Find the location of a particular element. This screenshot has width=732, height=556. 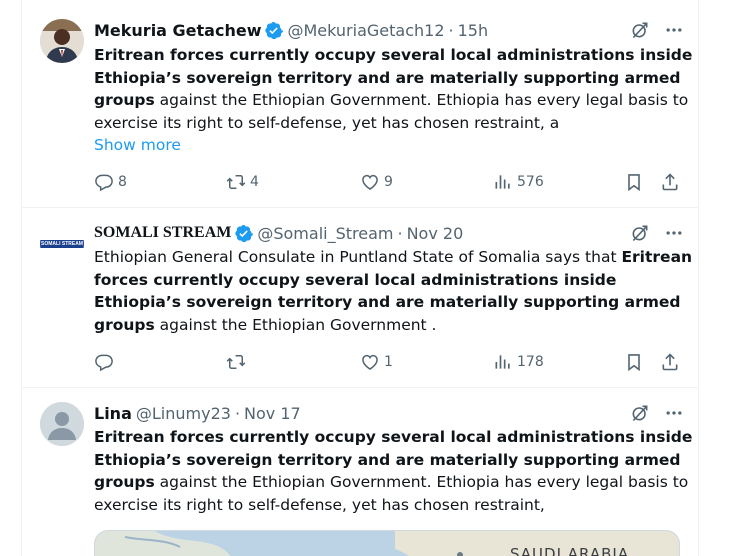

tweet-header: Mekuria Getachew @MekuriaGetach12 · 15h is located at coordinates (389, 30).